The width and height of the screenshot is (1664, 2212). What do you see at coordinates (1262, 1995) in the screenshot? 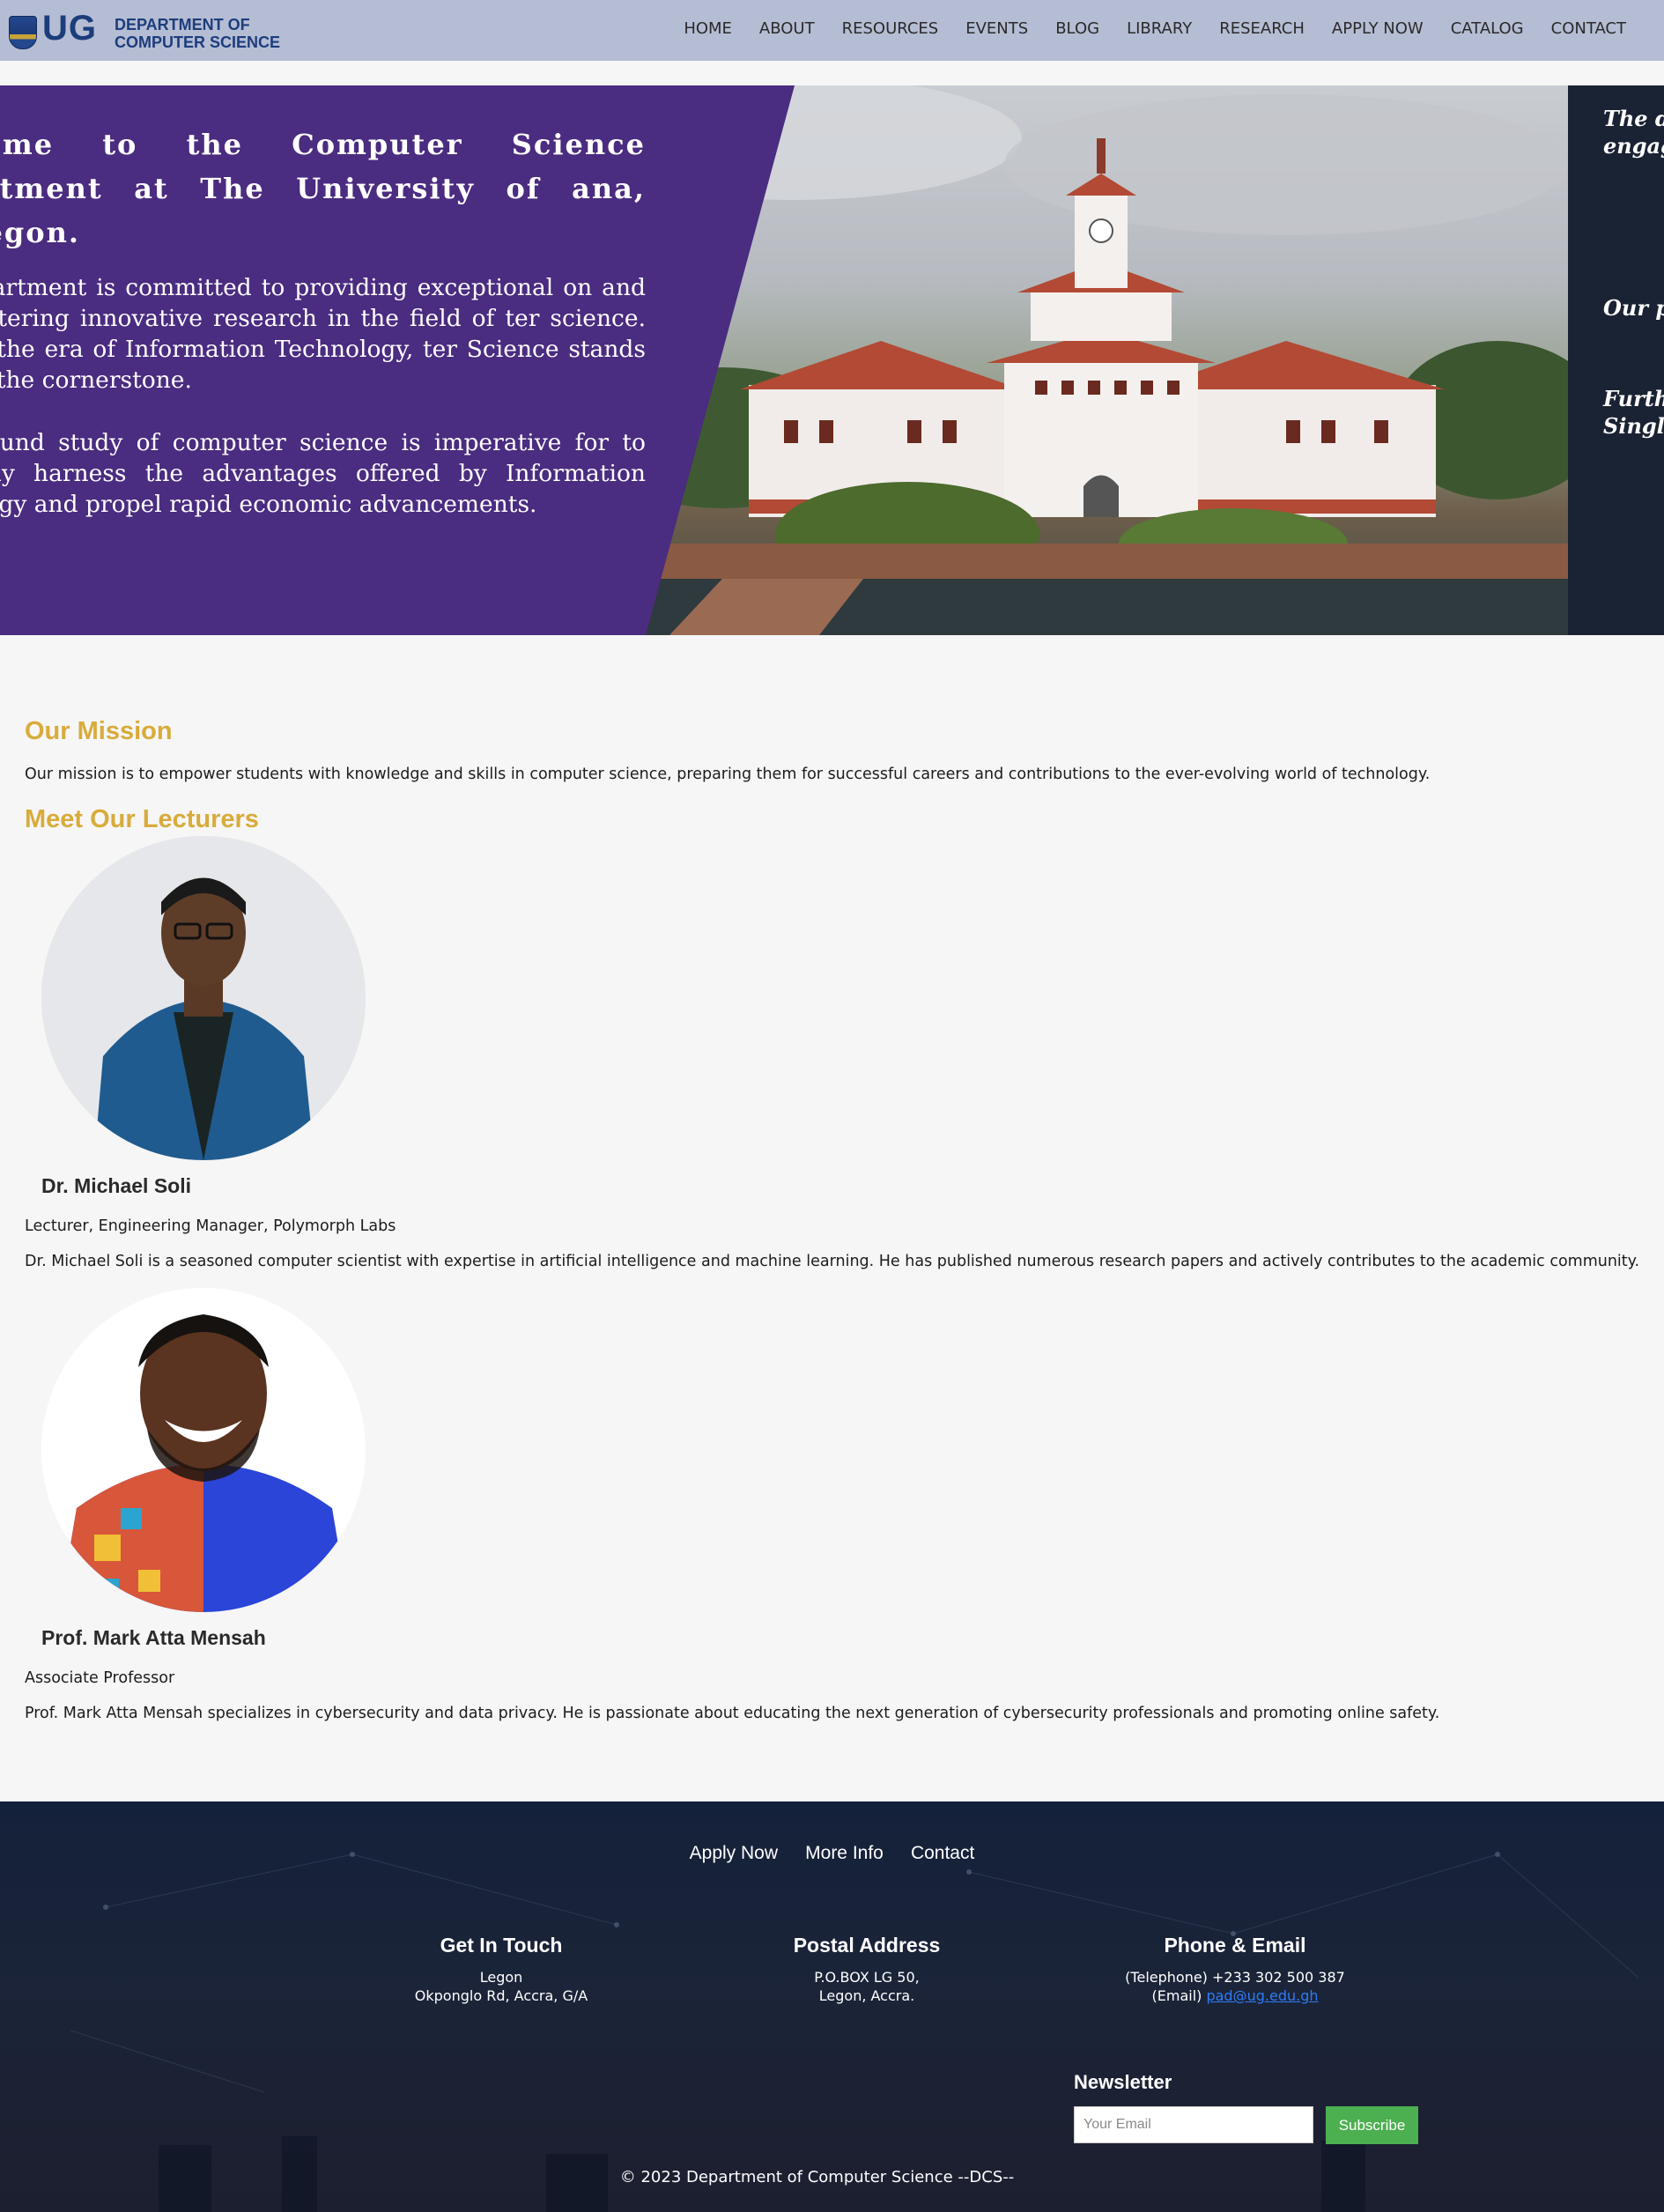
I see `email-link: pad@ug.edu.gh` at bounding box center [1262, 1995].